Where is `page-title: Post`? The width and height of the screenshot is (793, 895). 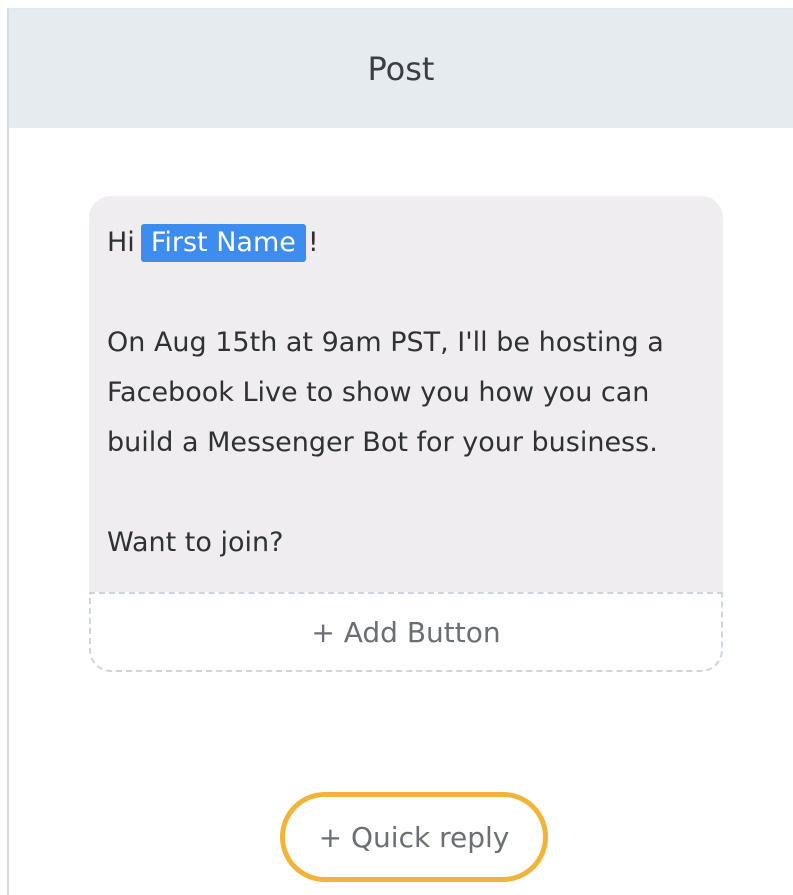 page-title: Post is located at coordinates (401, 68).